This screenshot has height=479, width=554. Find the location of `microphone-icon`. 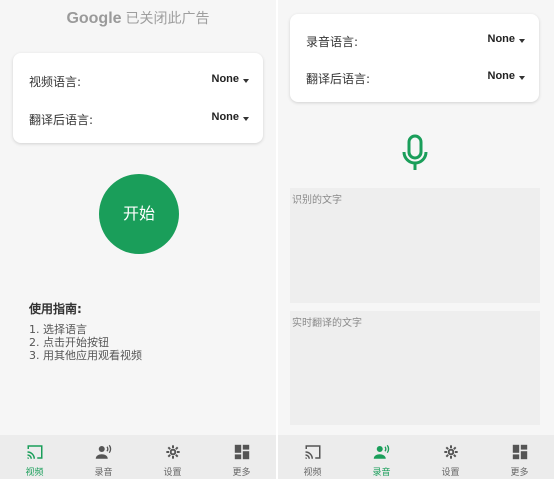

microphone-icon is located at coordinates (415, 154).